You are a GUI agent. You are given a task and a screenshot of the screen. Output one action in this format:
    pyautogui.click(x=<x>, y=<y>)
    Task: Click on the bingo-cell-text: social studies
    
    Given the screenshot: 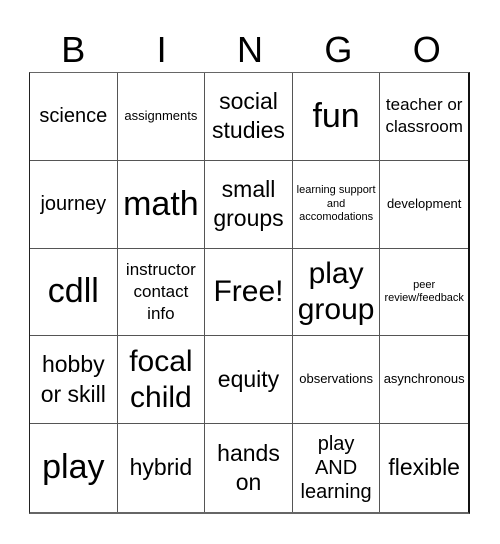 What is the action you would take?
    pyautogui.click(x=248, y=115)
    